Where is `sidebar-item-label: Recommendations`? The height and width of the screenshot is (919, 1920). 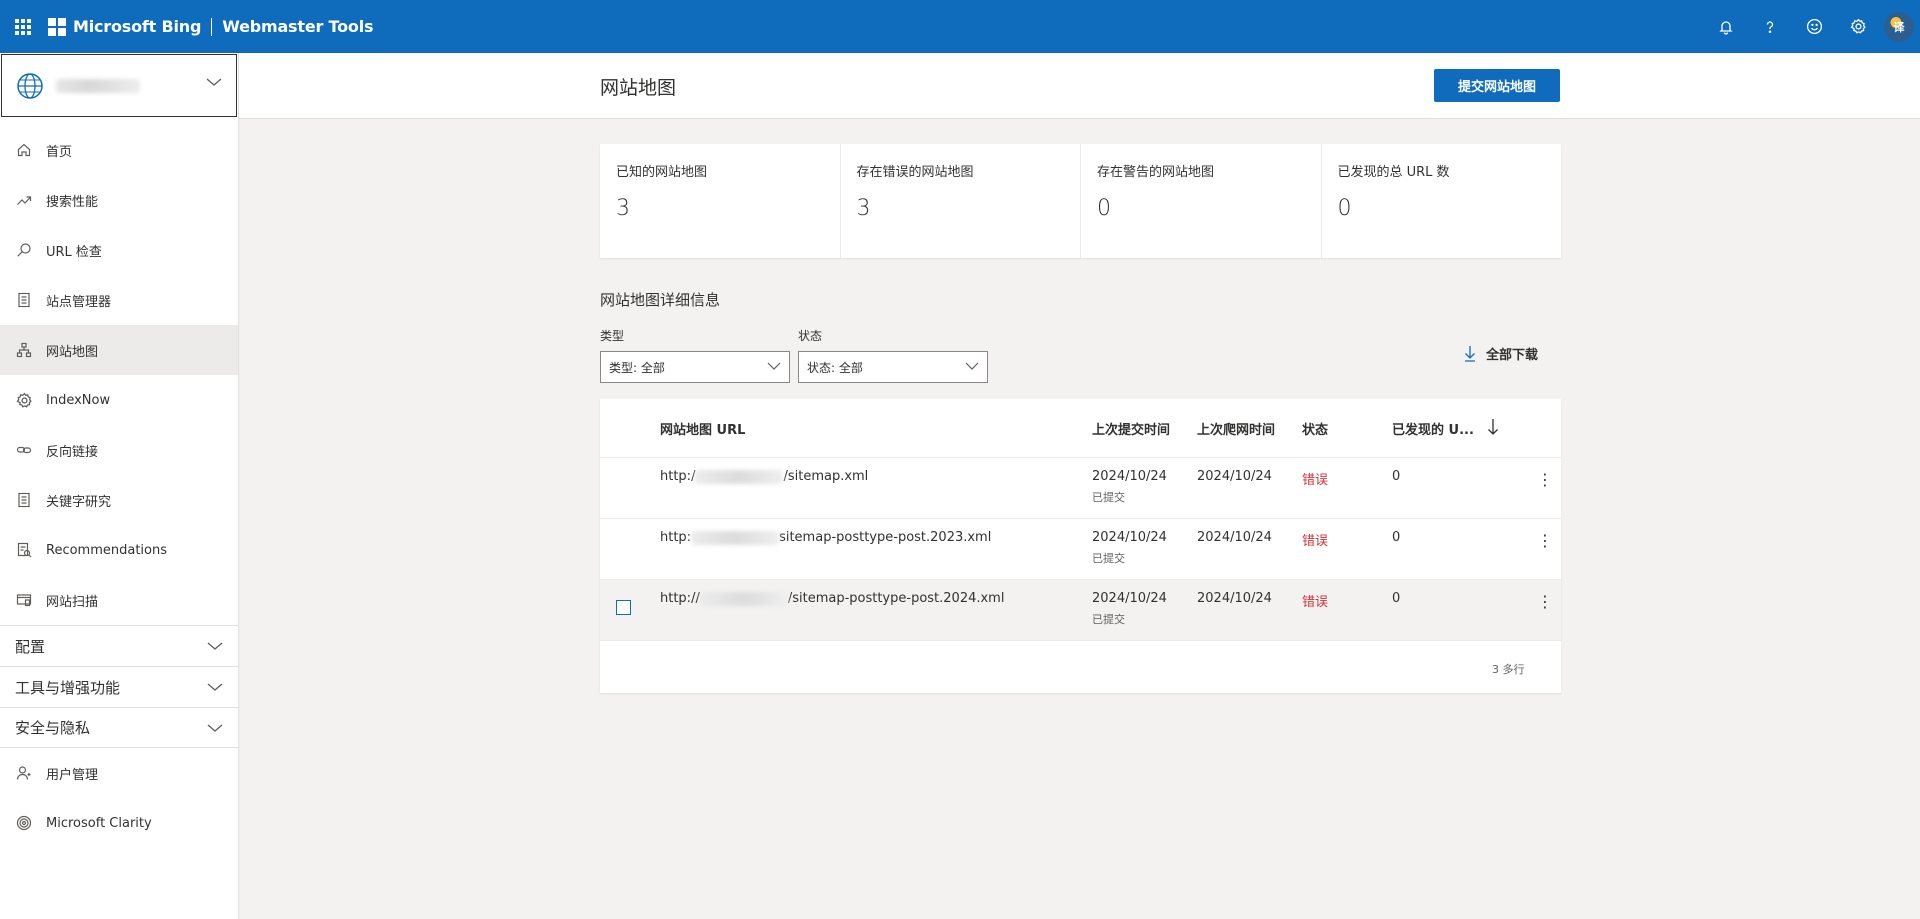 sidebar-item-label: Recommendations is located at coordinates (107, 550).